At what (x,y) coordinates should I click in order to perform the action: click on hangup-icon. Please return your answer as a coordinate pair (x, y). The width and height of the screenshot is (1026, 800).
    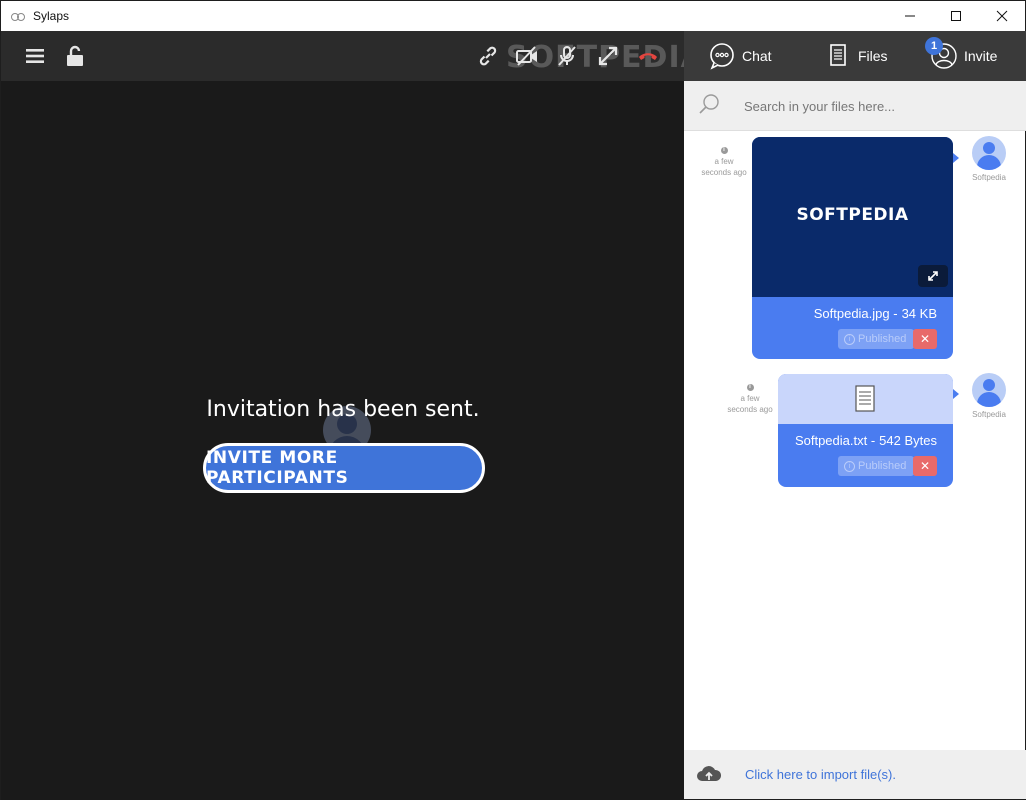
    Looking at the image, I should click on (648, 56).